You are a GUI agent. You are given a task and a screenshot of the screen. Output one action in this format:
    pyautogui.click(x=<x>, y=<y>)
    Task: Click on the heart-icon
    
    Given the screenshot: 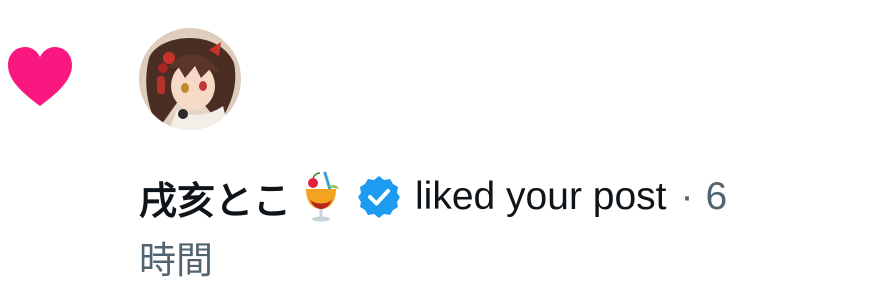 What is the action you would take?
    pyautogui.click(x=40, y=76)
    